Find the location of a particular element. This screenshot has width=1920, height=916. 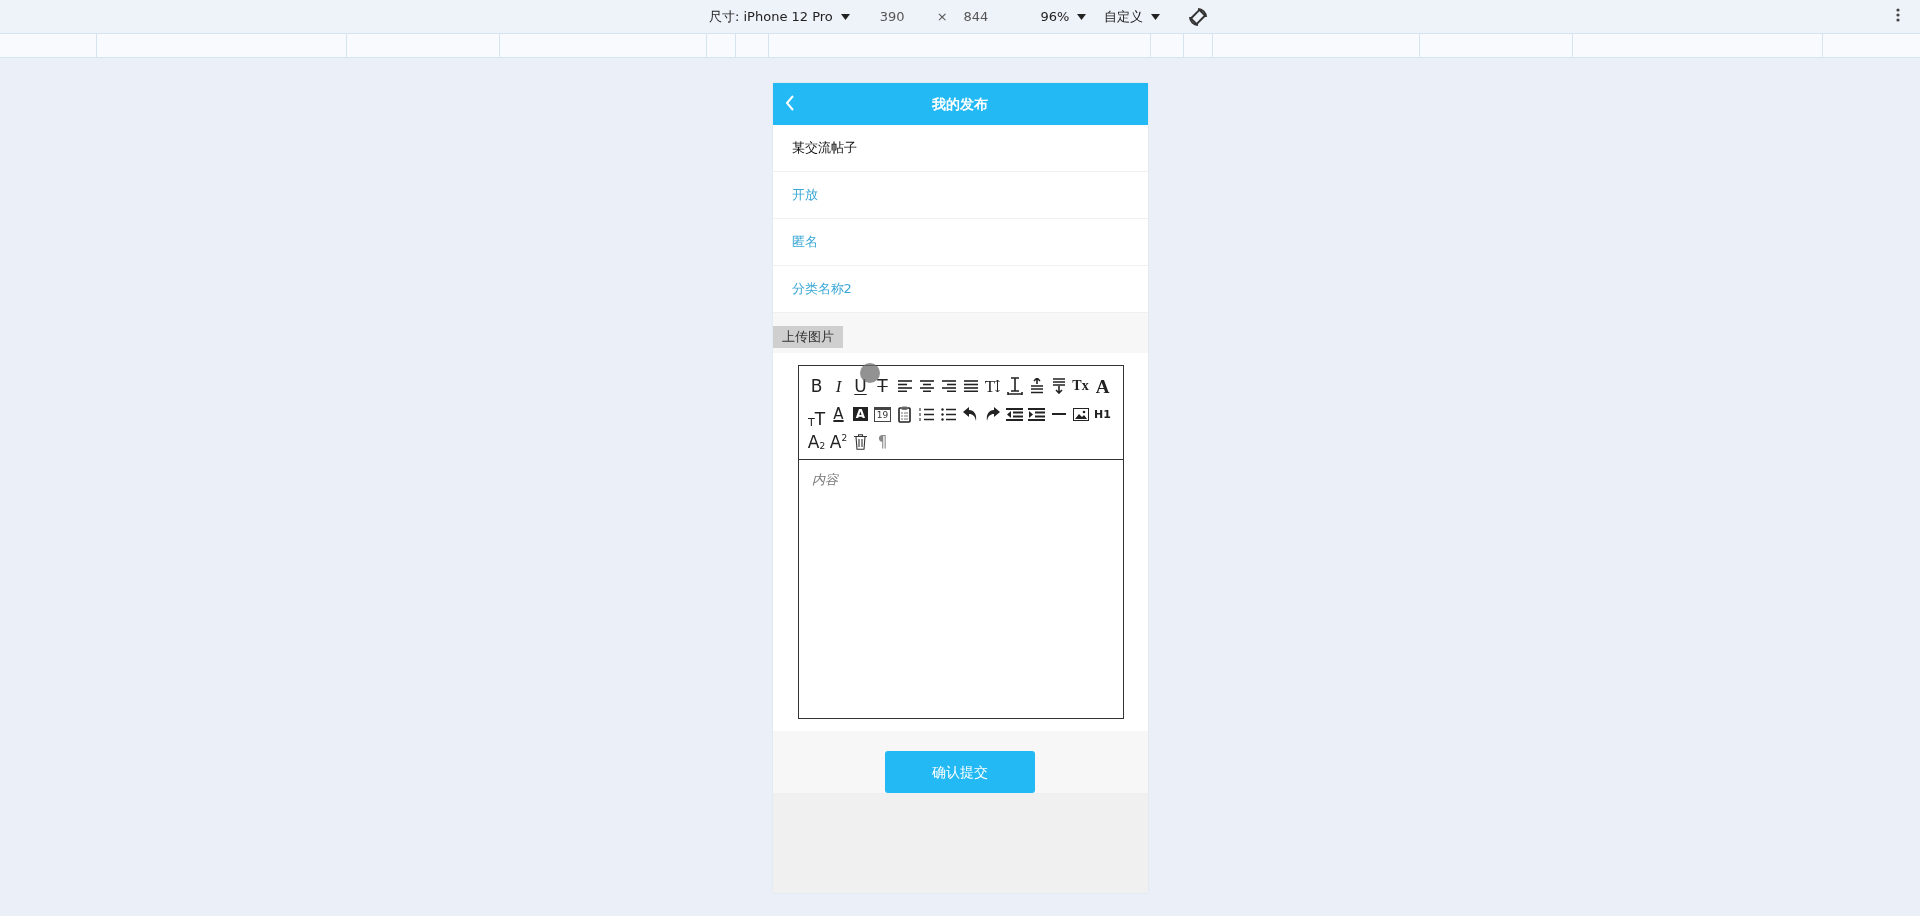

height-field: 844 is located at coordinates (976, 16).